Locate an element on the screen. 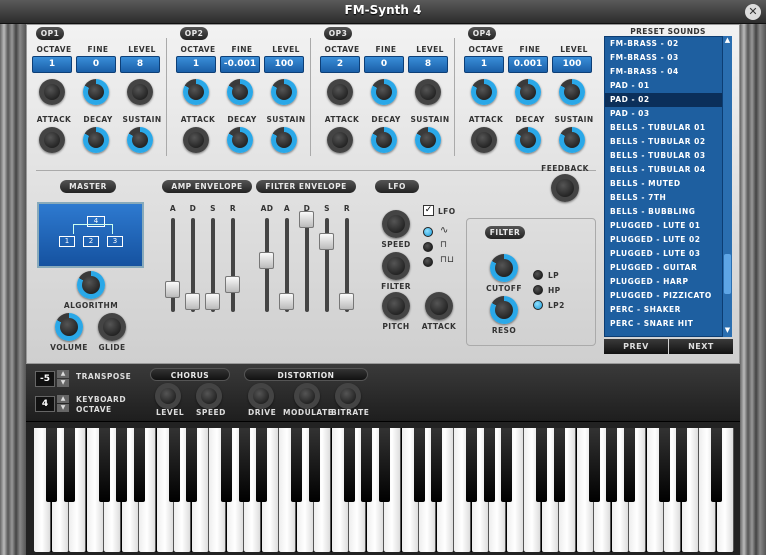  lfo-wave-square-radio is located at coordinates (428, 247).